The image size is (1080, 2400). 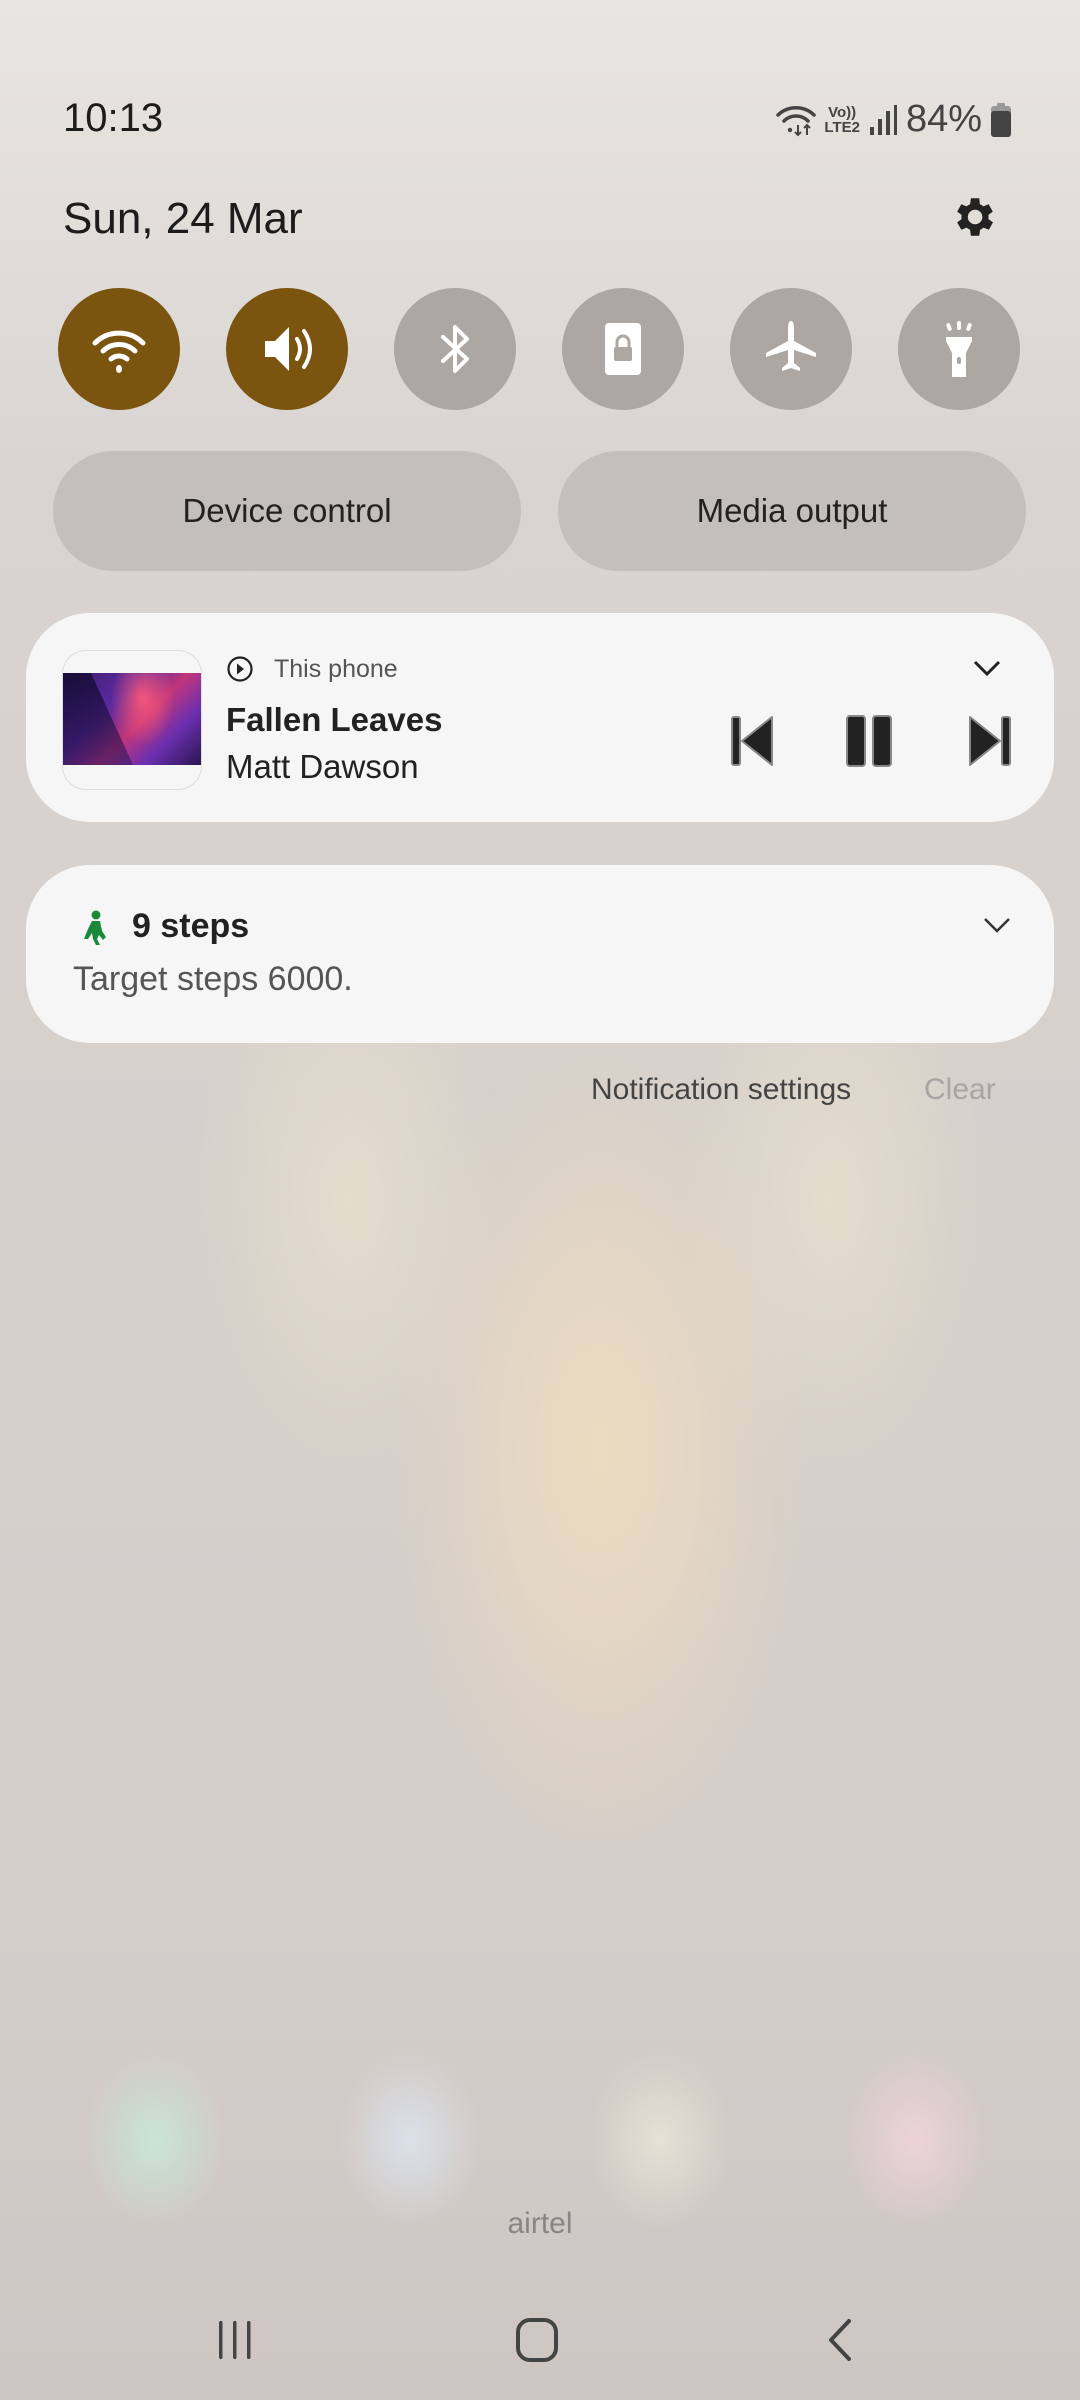 I want to click on tile-airplane-mode, so click(x=791, y=349).